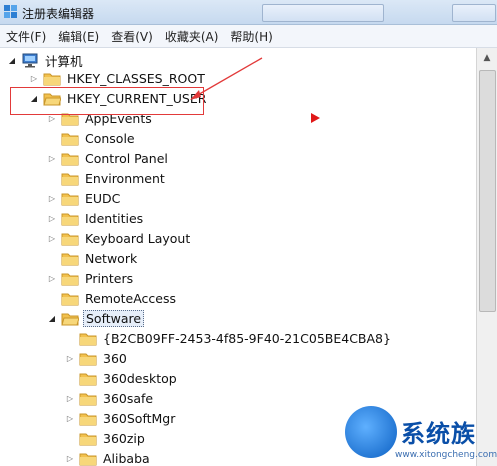 The image size is (497, 466). I want to click on tree-node-environment: Environment, so click(106, 178).